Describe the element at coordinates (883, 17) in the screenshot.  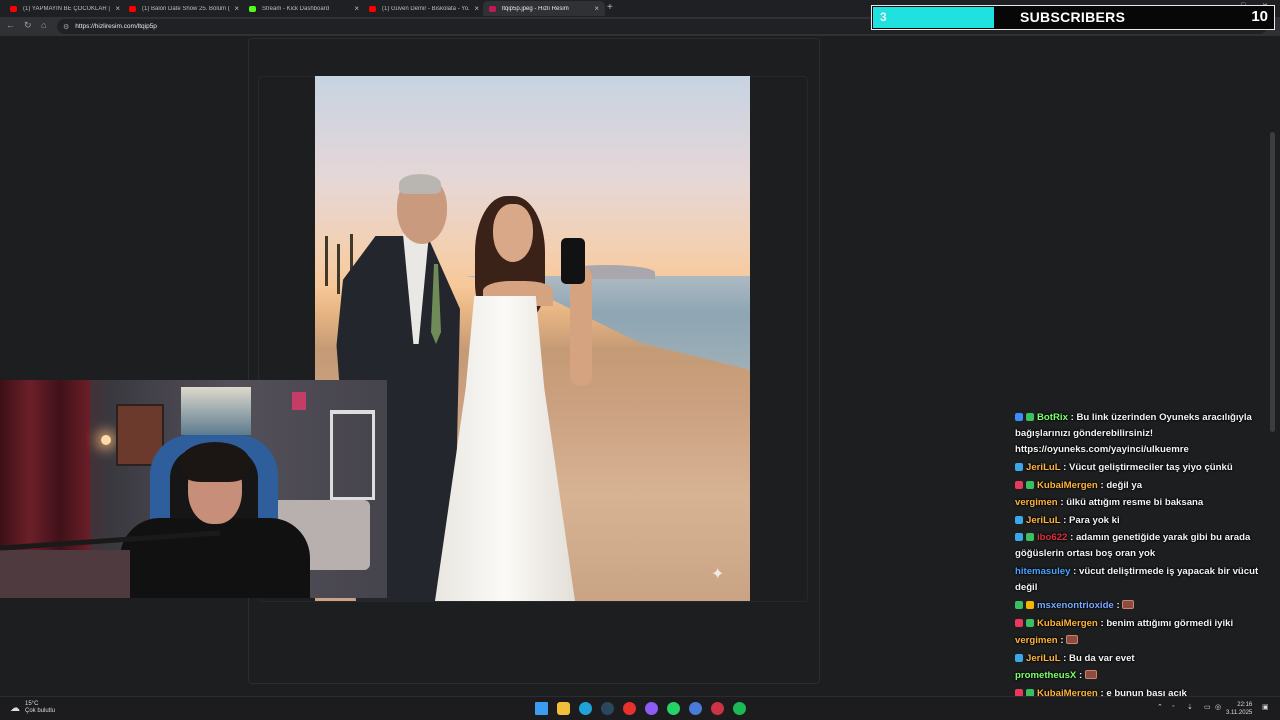
I see `subscriber-count: 3` at that location.